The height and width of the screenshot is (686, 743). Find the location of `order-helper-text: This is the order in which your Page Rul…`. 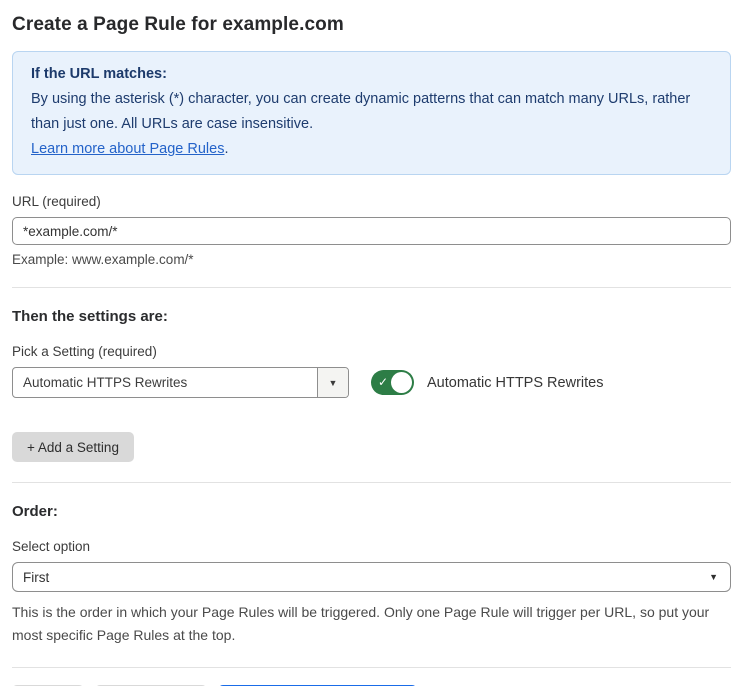

order-helper-text: This is the order in which your Page Rul… is located at coordinates (361, 623).